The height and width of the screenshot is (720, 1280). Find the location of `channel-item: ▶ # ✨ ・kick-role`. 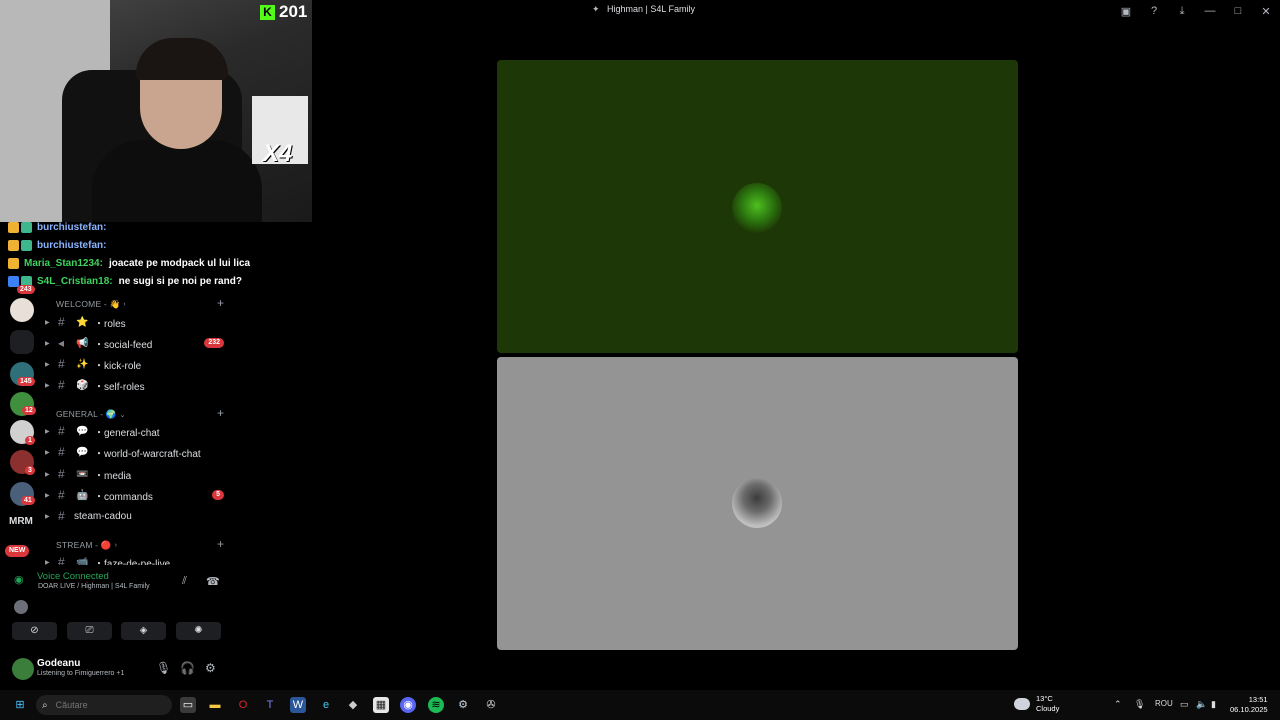

channel-item: ▶ # ✨ ・kick-role is located at coordinates (139, 364).